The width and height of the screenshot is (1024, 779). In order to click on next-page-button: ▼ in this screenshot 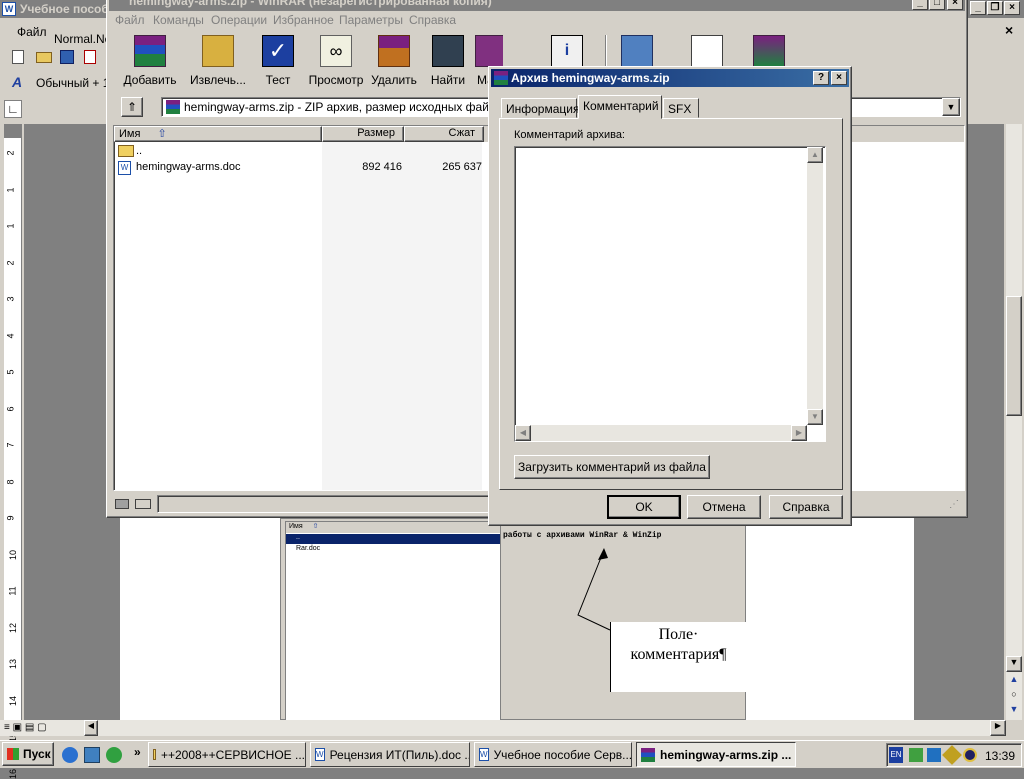, I will do `click(1014, 711)`.